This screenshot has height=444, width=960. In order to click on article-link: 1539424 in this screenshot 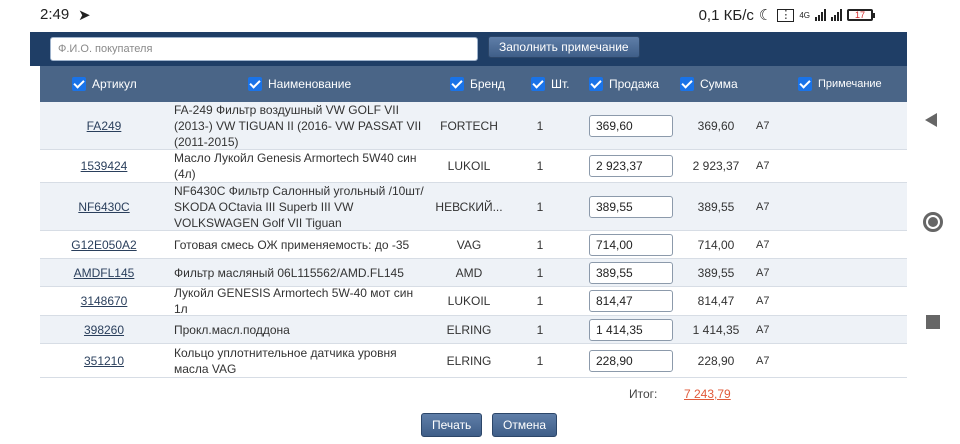, I will do `click(104, 166)`.